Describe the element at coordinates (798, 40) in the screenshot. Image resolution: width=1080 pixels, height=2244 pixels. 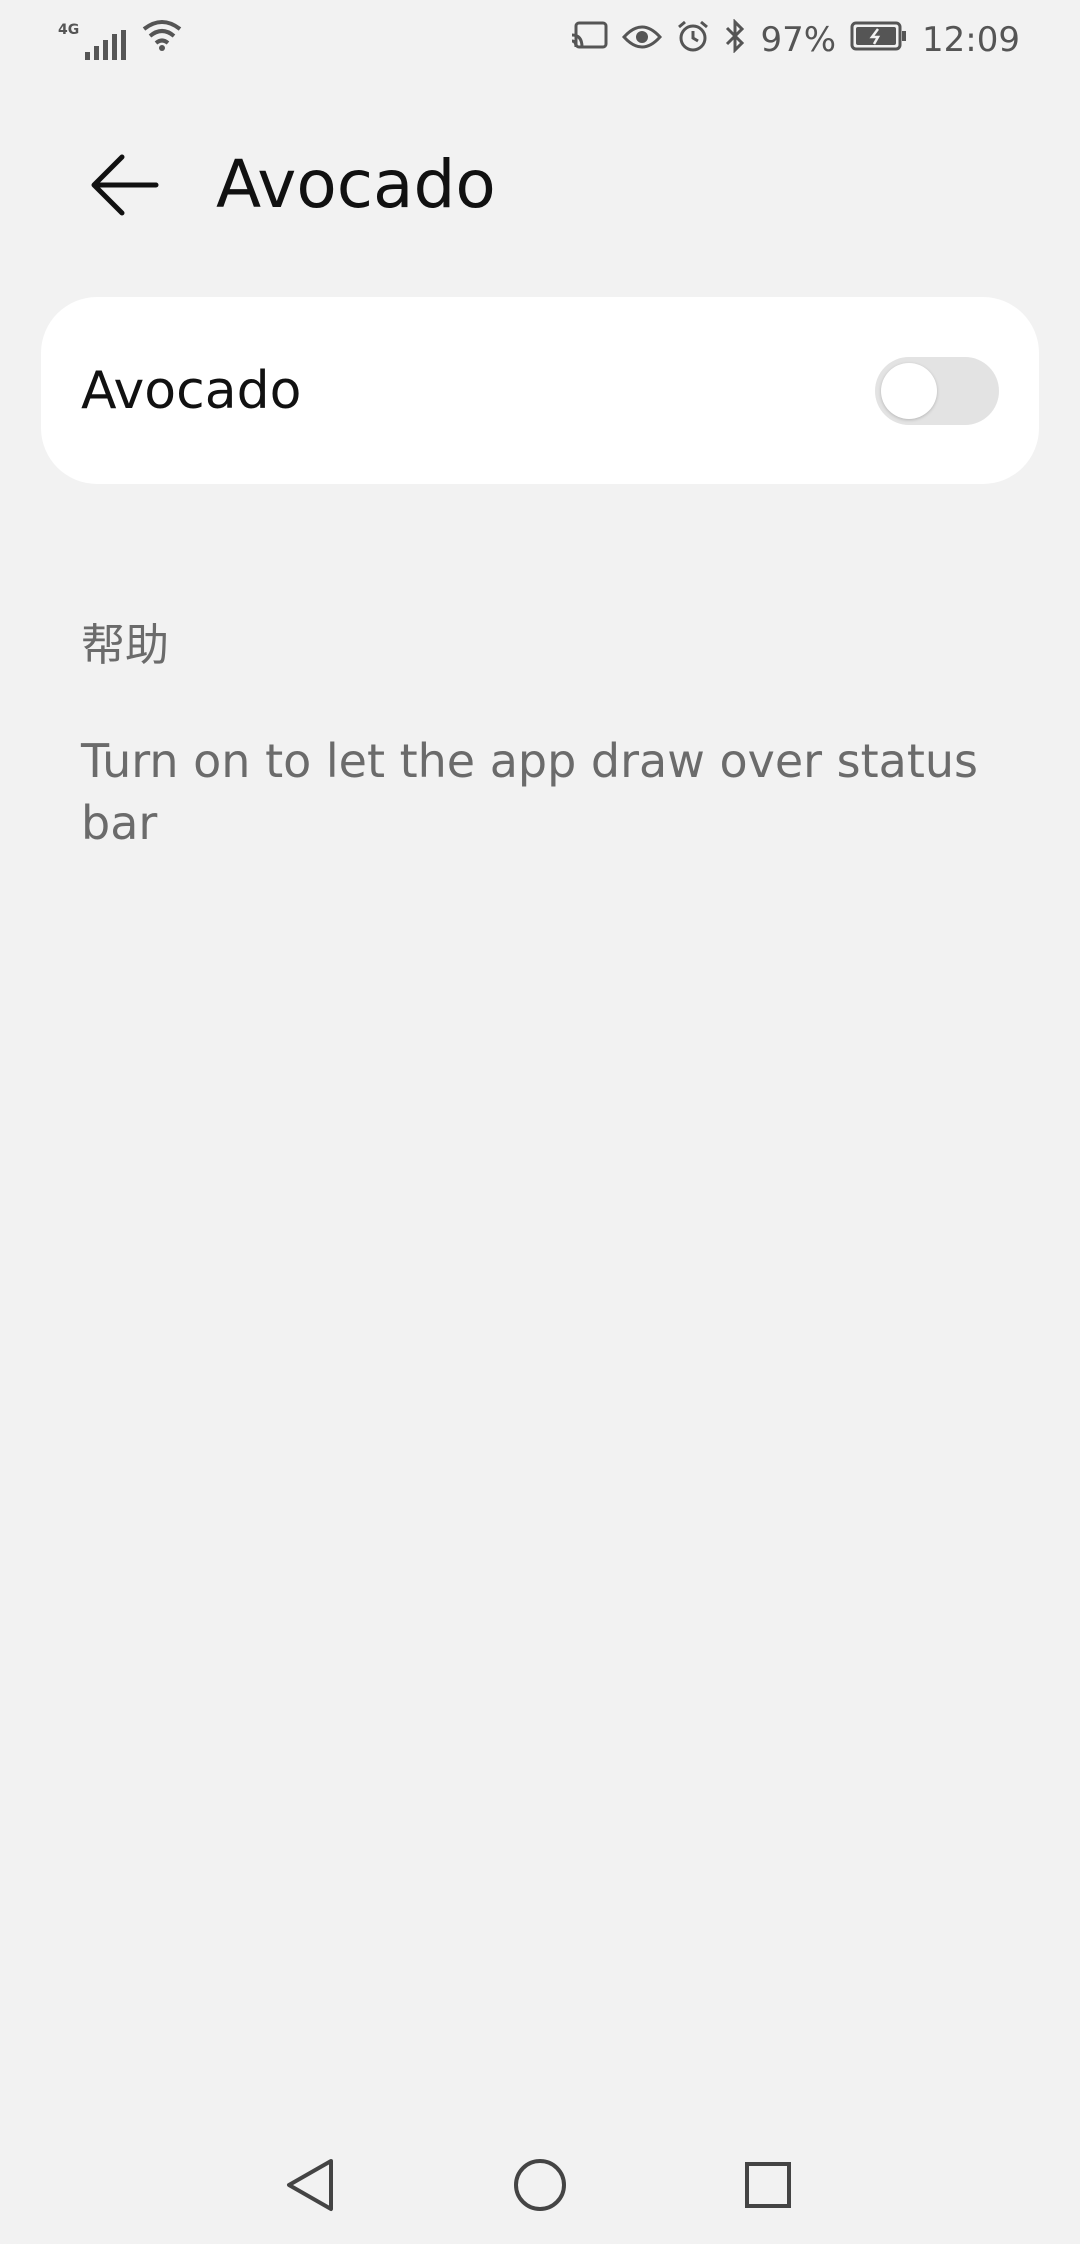
I see `battery-percent: 97%` at that location.